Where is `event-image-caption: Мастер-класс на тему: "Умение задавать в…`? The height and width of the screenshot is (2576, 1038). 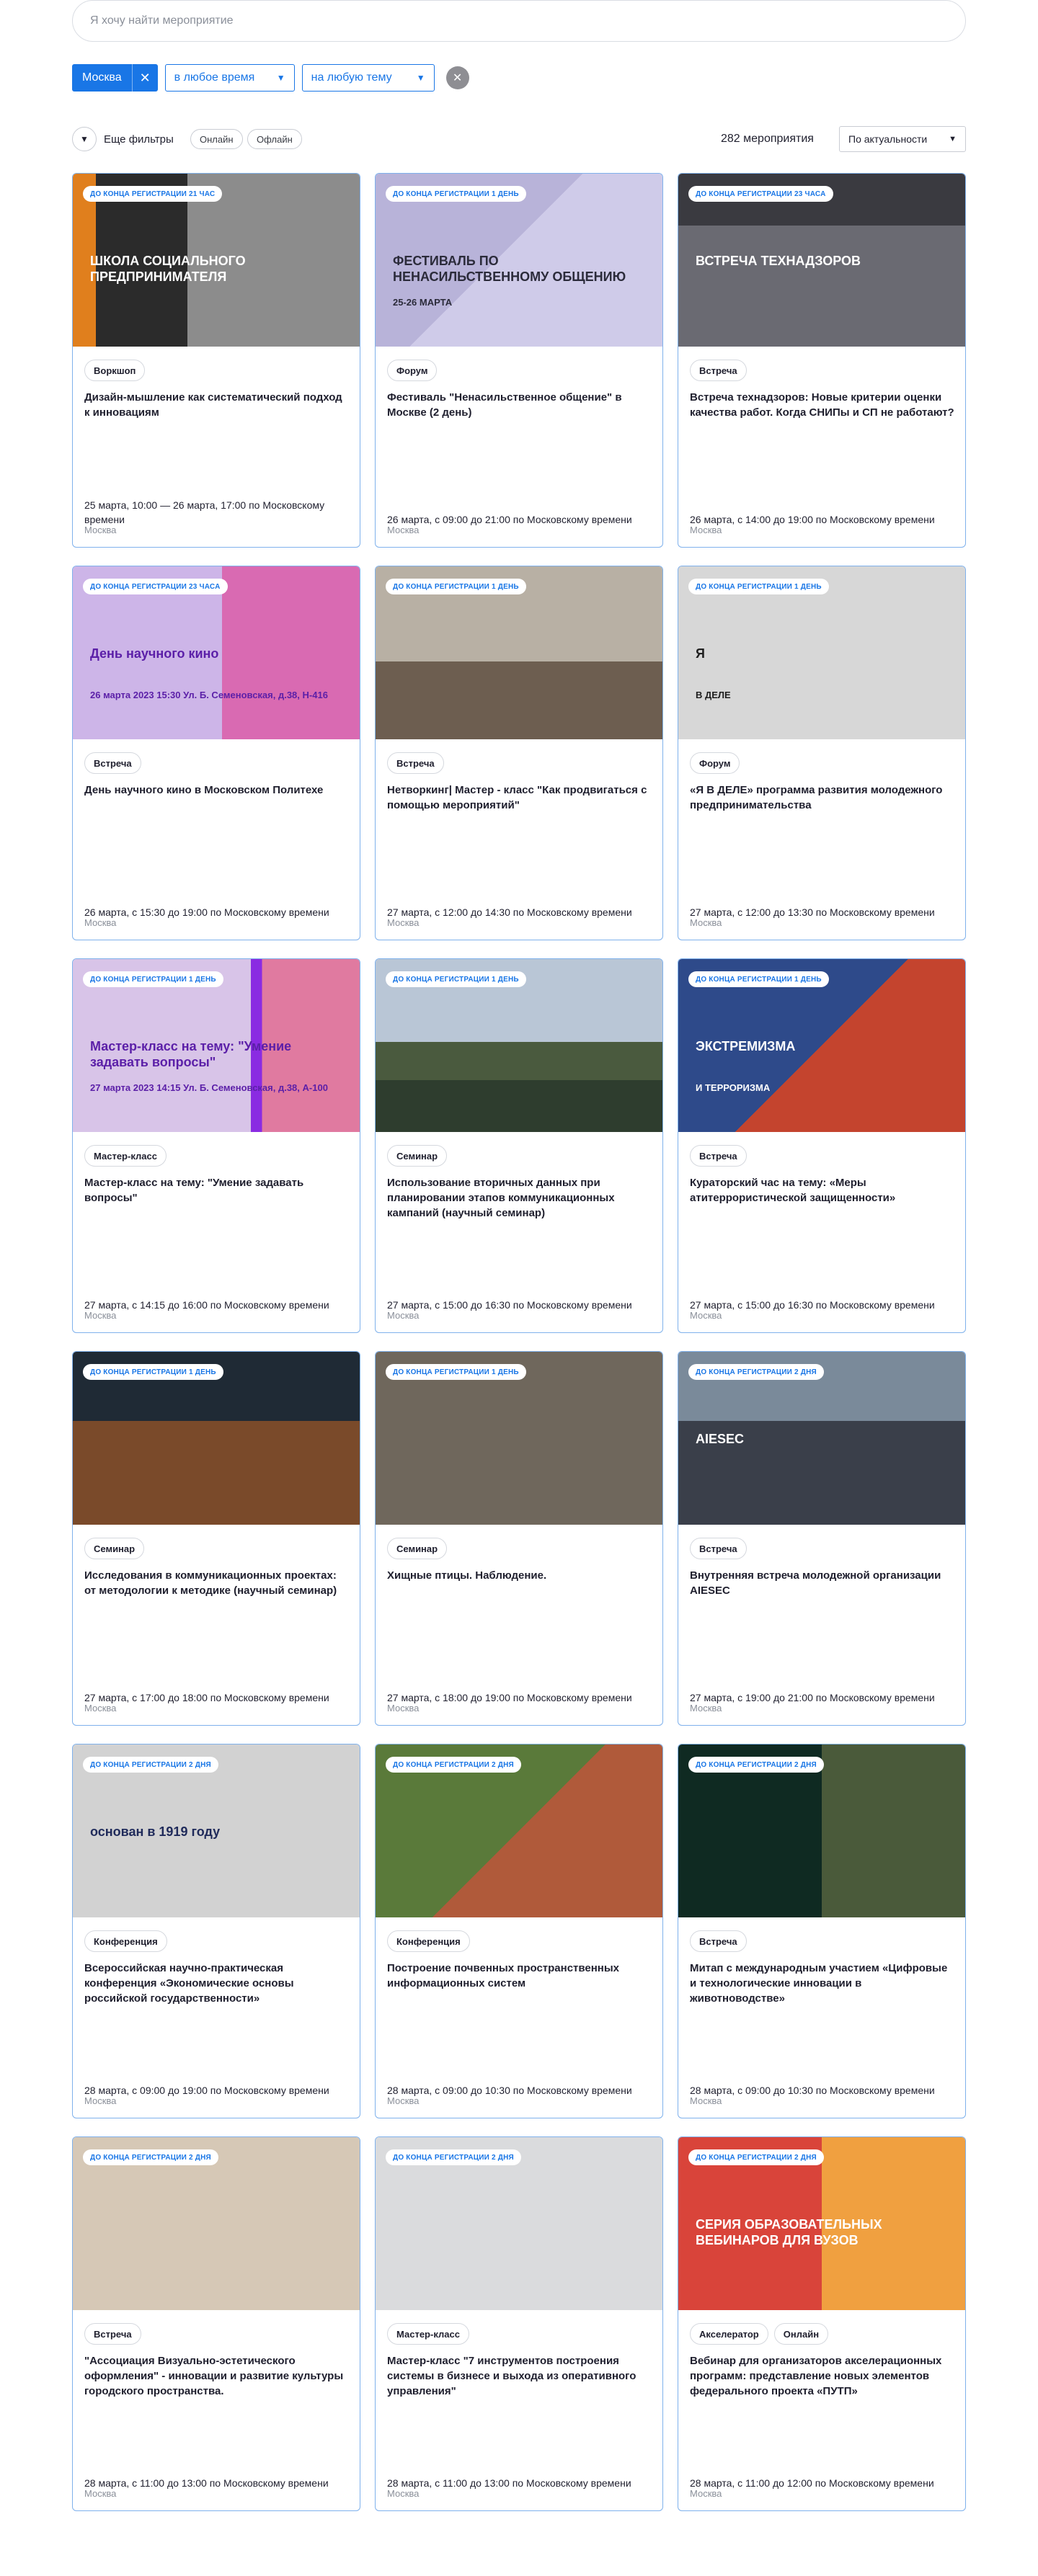
event-image-caption: Мастер-класс на тему: "Умение задавать в… is located at coordinates (191, 1054).